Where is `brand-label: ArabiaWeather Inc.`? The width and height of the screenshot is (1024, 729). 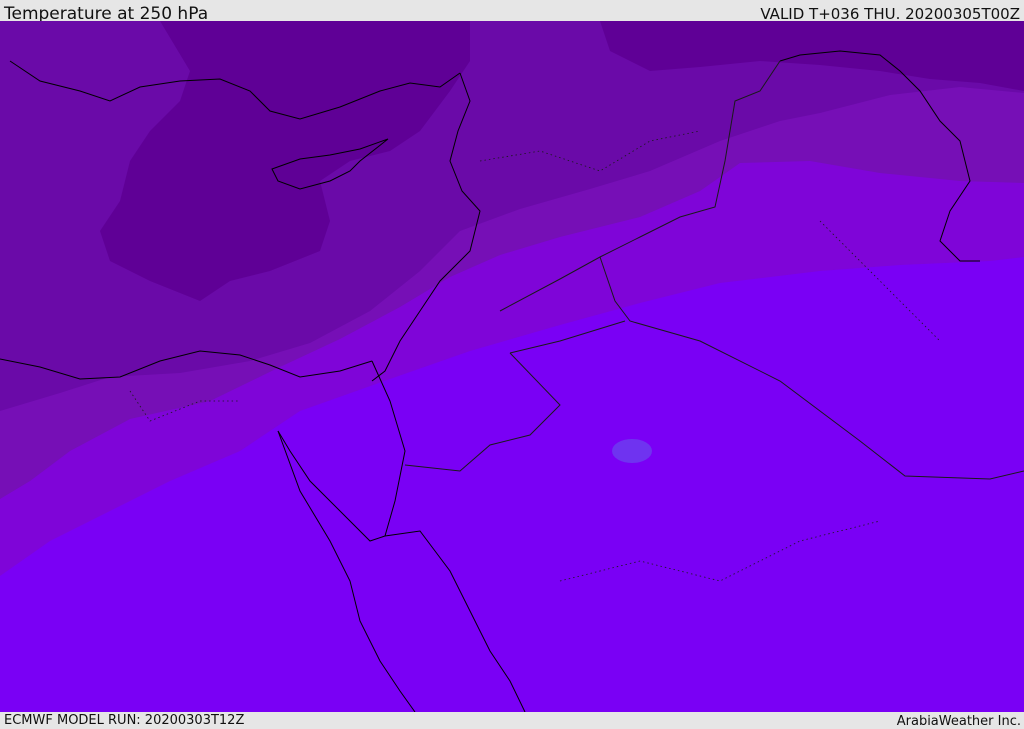 brand-label: ArabiaWeather Inc. is located at coordinates (958, 721).